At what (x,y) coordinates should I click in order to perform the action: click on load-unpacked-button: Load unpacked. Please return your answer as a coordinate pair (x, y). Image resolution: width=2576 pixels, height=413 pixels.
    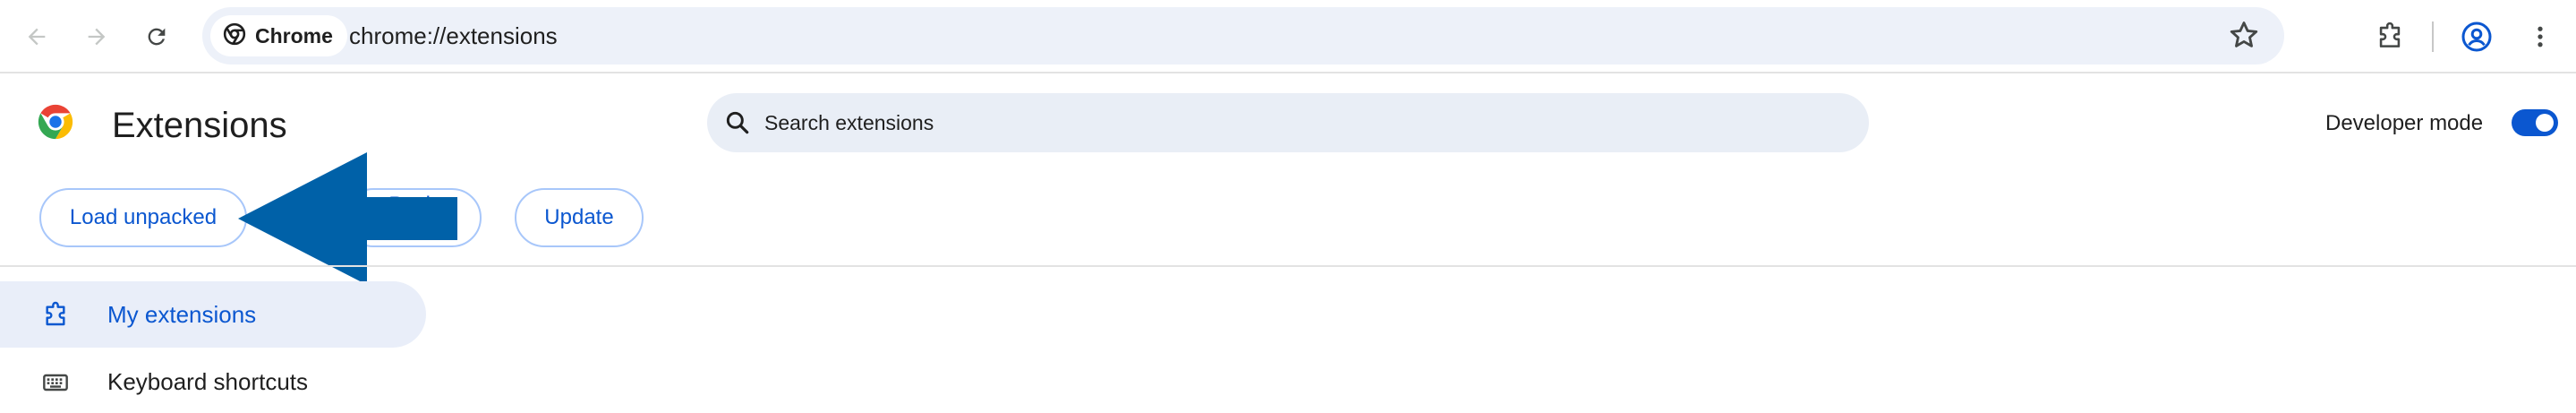
    Looking at the image, I should click on (143, 218).